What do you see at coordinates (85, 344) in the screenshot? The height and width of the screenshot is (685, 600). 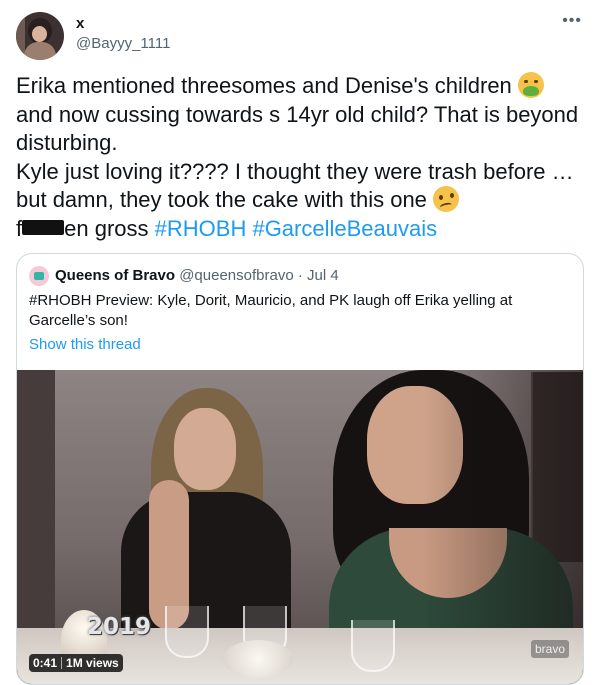 I see `show-thread-link: Show this thread` at bounding box center [85, 344].